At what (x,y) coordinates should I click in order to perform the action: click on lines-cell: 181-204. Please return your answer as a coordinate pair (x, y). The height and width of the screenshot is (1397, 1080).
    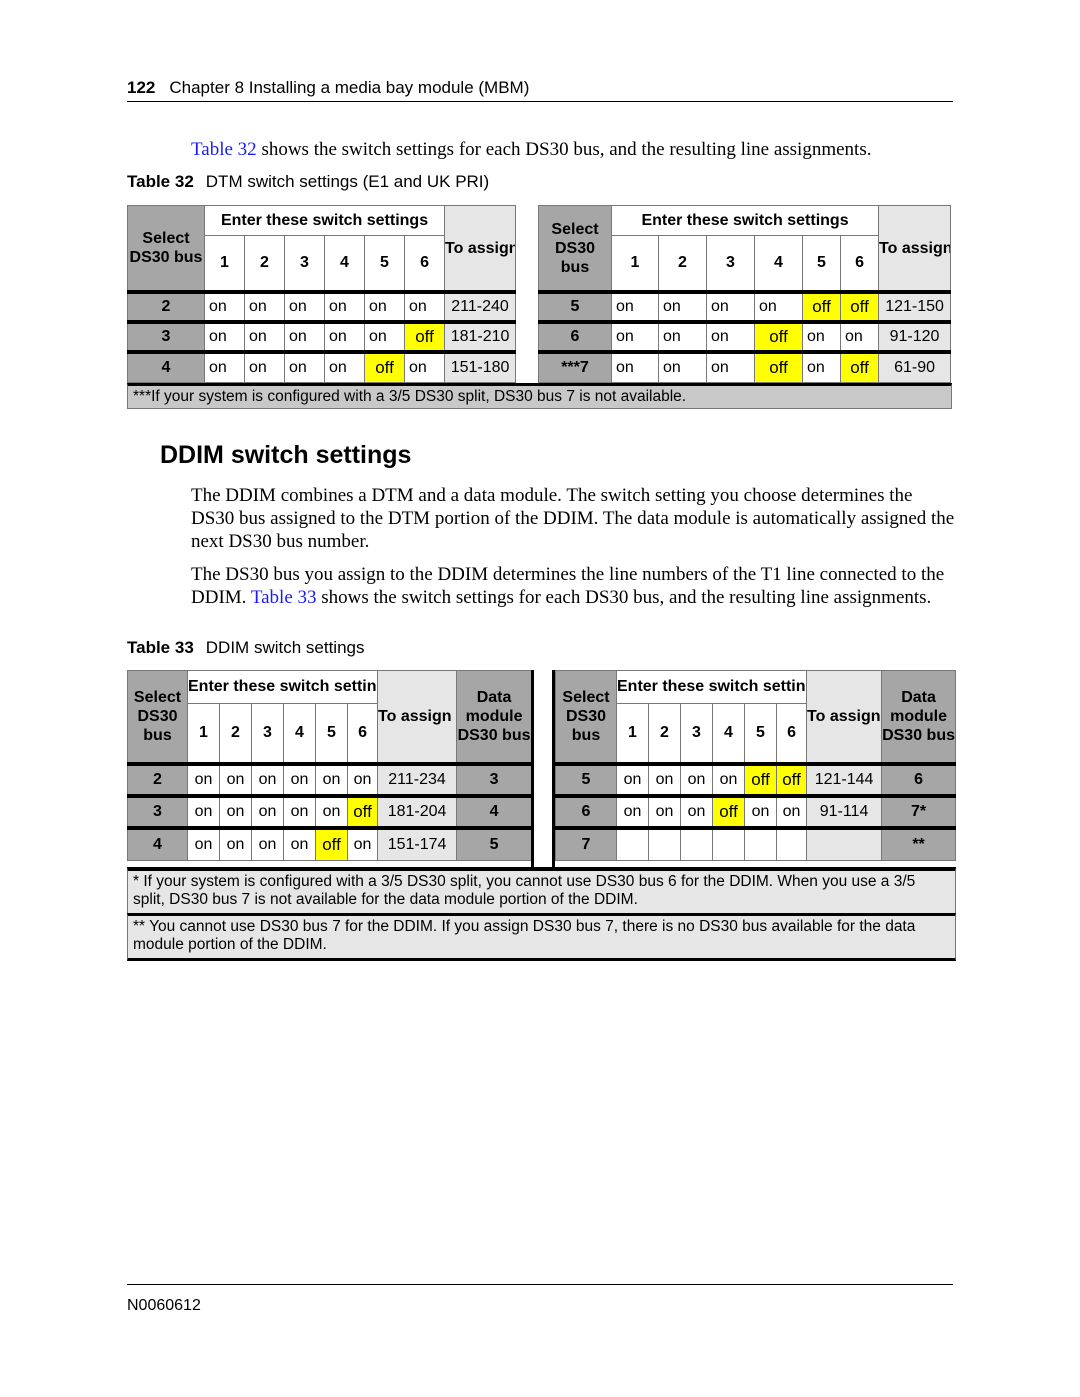
    Looking at the image, I should click on (417, 811).